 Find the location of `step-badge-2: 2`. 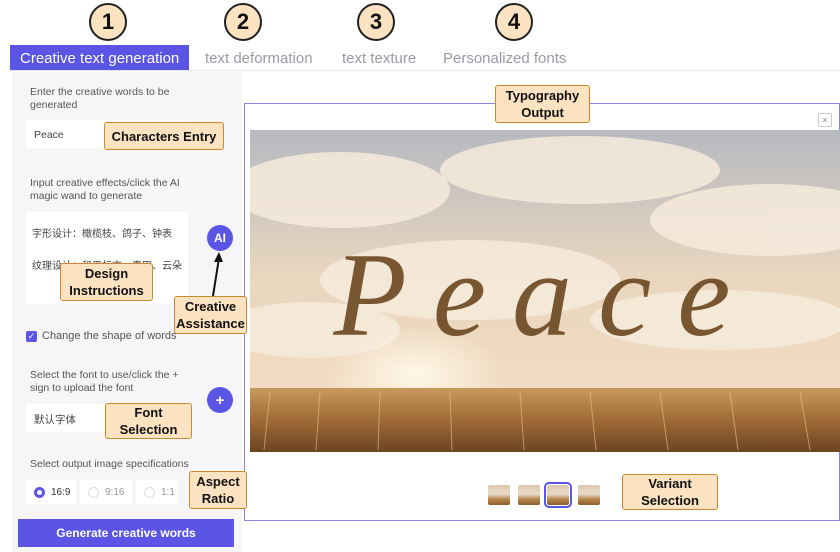

step-badge-2: 2 is located at coordinates (243, 22).